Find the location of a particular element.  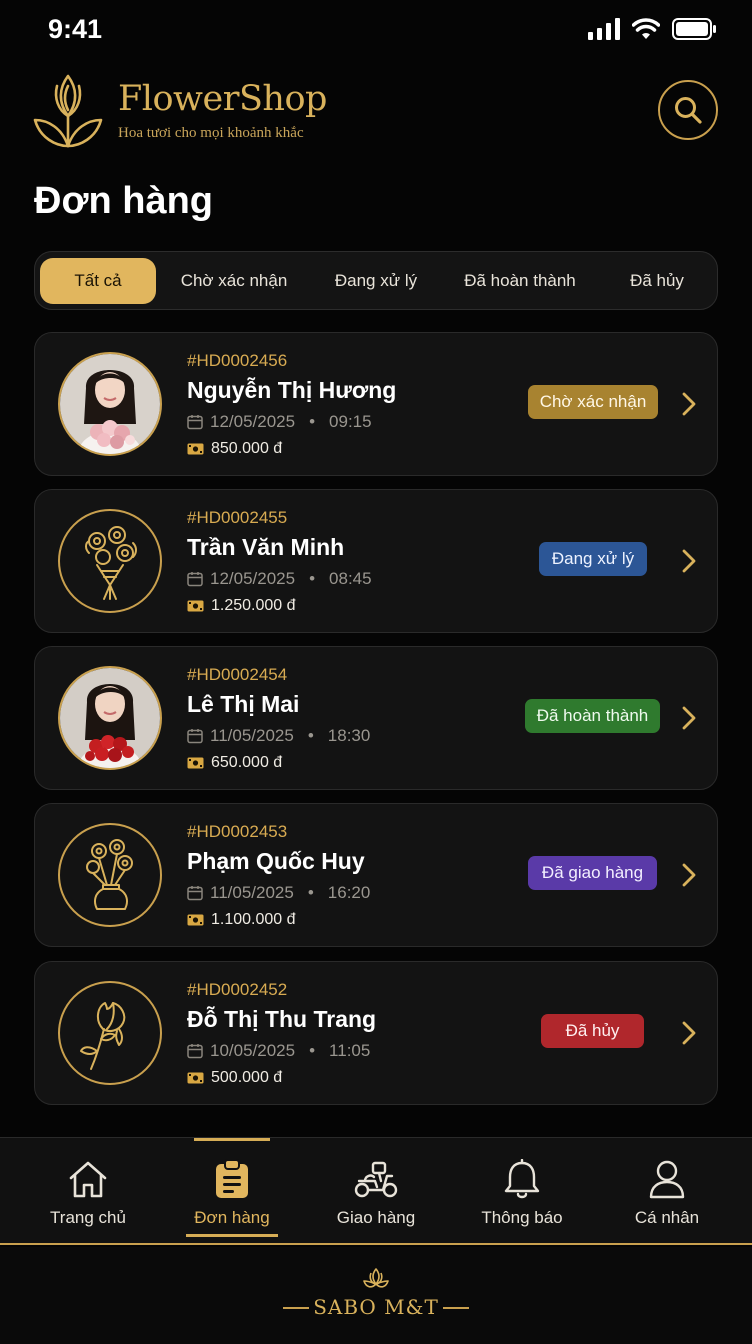

order-datetime: 10/05/2025 • 11:05 is located at coordinates (278, 1051).